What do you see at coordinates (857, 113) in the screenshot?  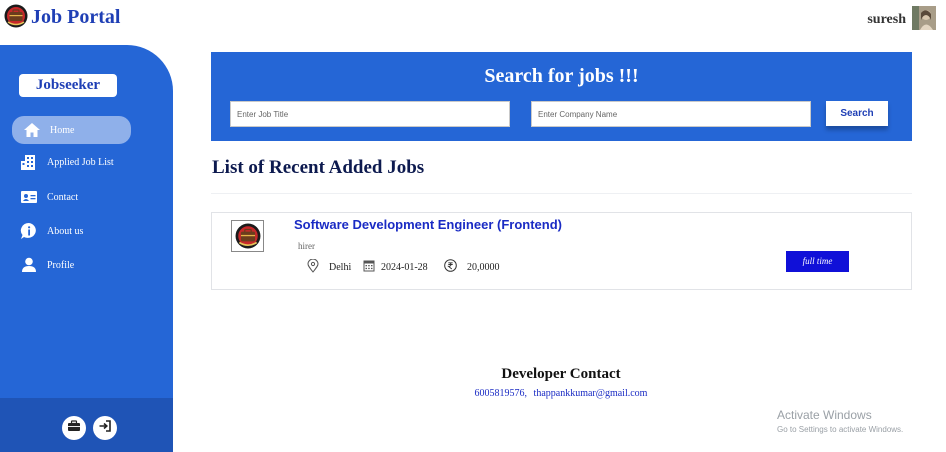 I see `search-button: Search` at bounding box center [857, 113].